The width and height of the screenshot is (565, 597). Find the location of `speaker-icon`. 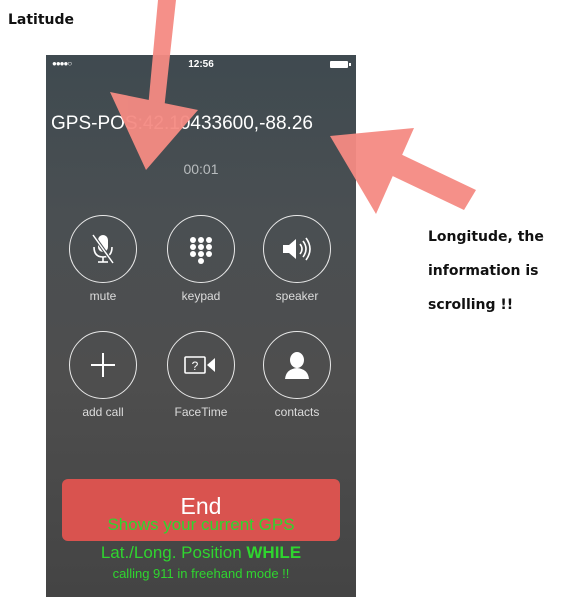

speaker-icon is located at coordinates (297, 249).